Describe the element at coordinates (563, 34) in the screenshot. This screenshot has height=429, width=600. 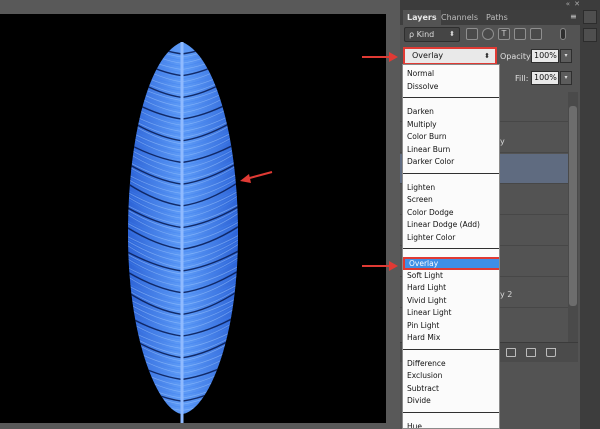
I see `filter-toggle` at that location.